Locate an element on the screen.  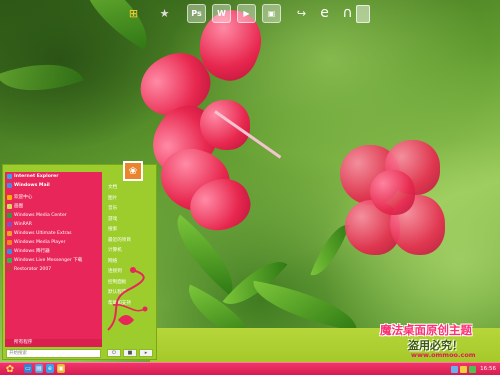
winrar-icon is located at coordinates (9, 224).